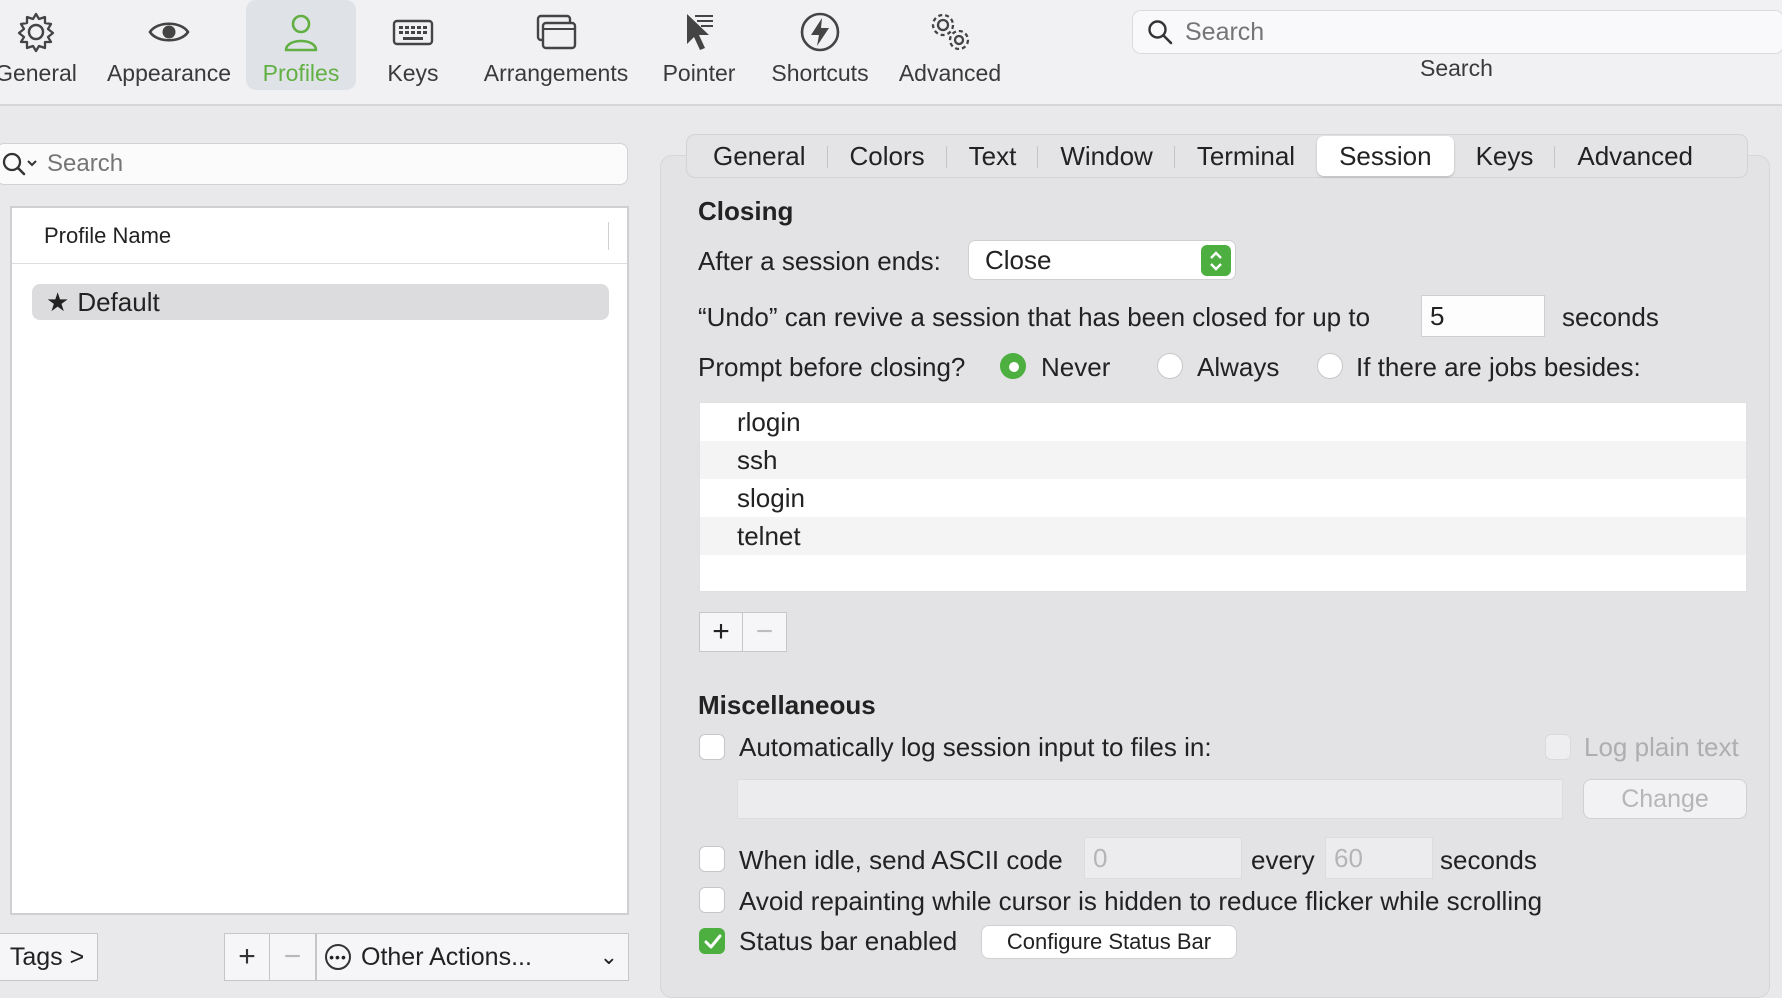 This screenshot has width=1782, height=998. I want to click on tab-session-label: Session, so click(1385, 155).